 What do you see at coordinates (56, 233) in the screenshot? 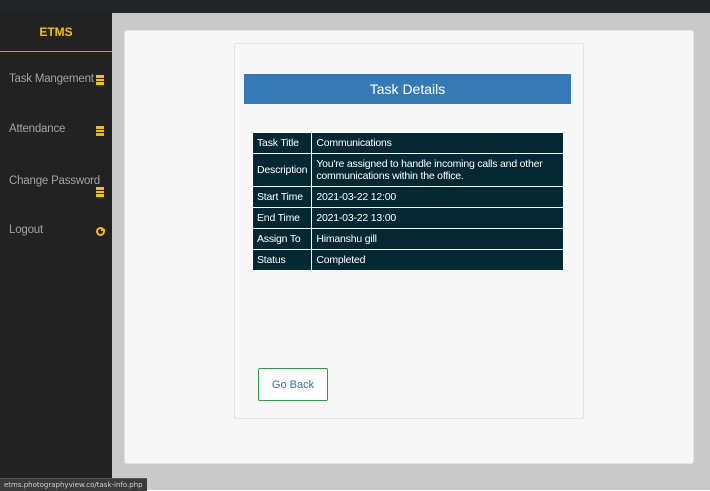
I see `sidebar-item-logout: Logout` at bounding box center [56, 233].